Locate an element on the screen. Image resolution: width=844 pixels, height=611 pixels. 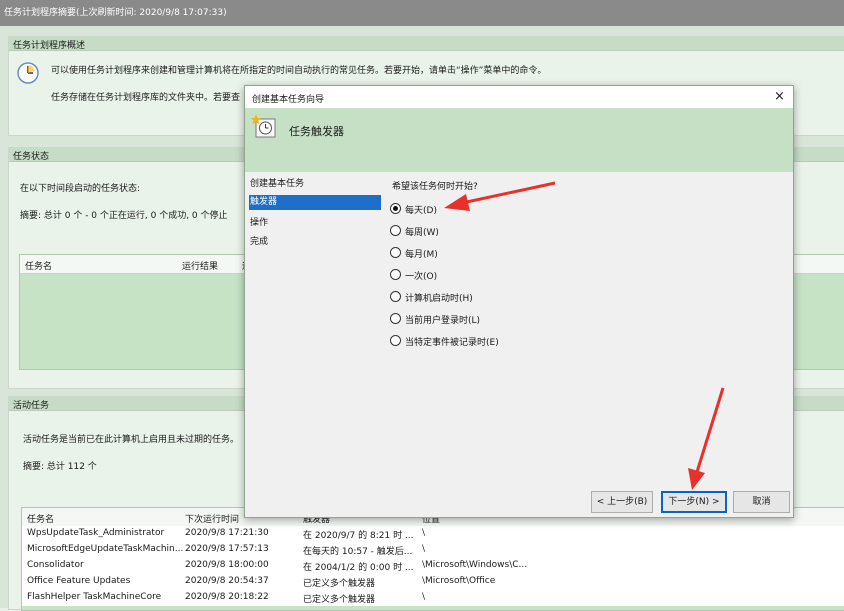
arrow-to-daily-option is located at coordinates (500, 196).